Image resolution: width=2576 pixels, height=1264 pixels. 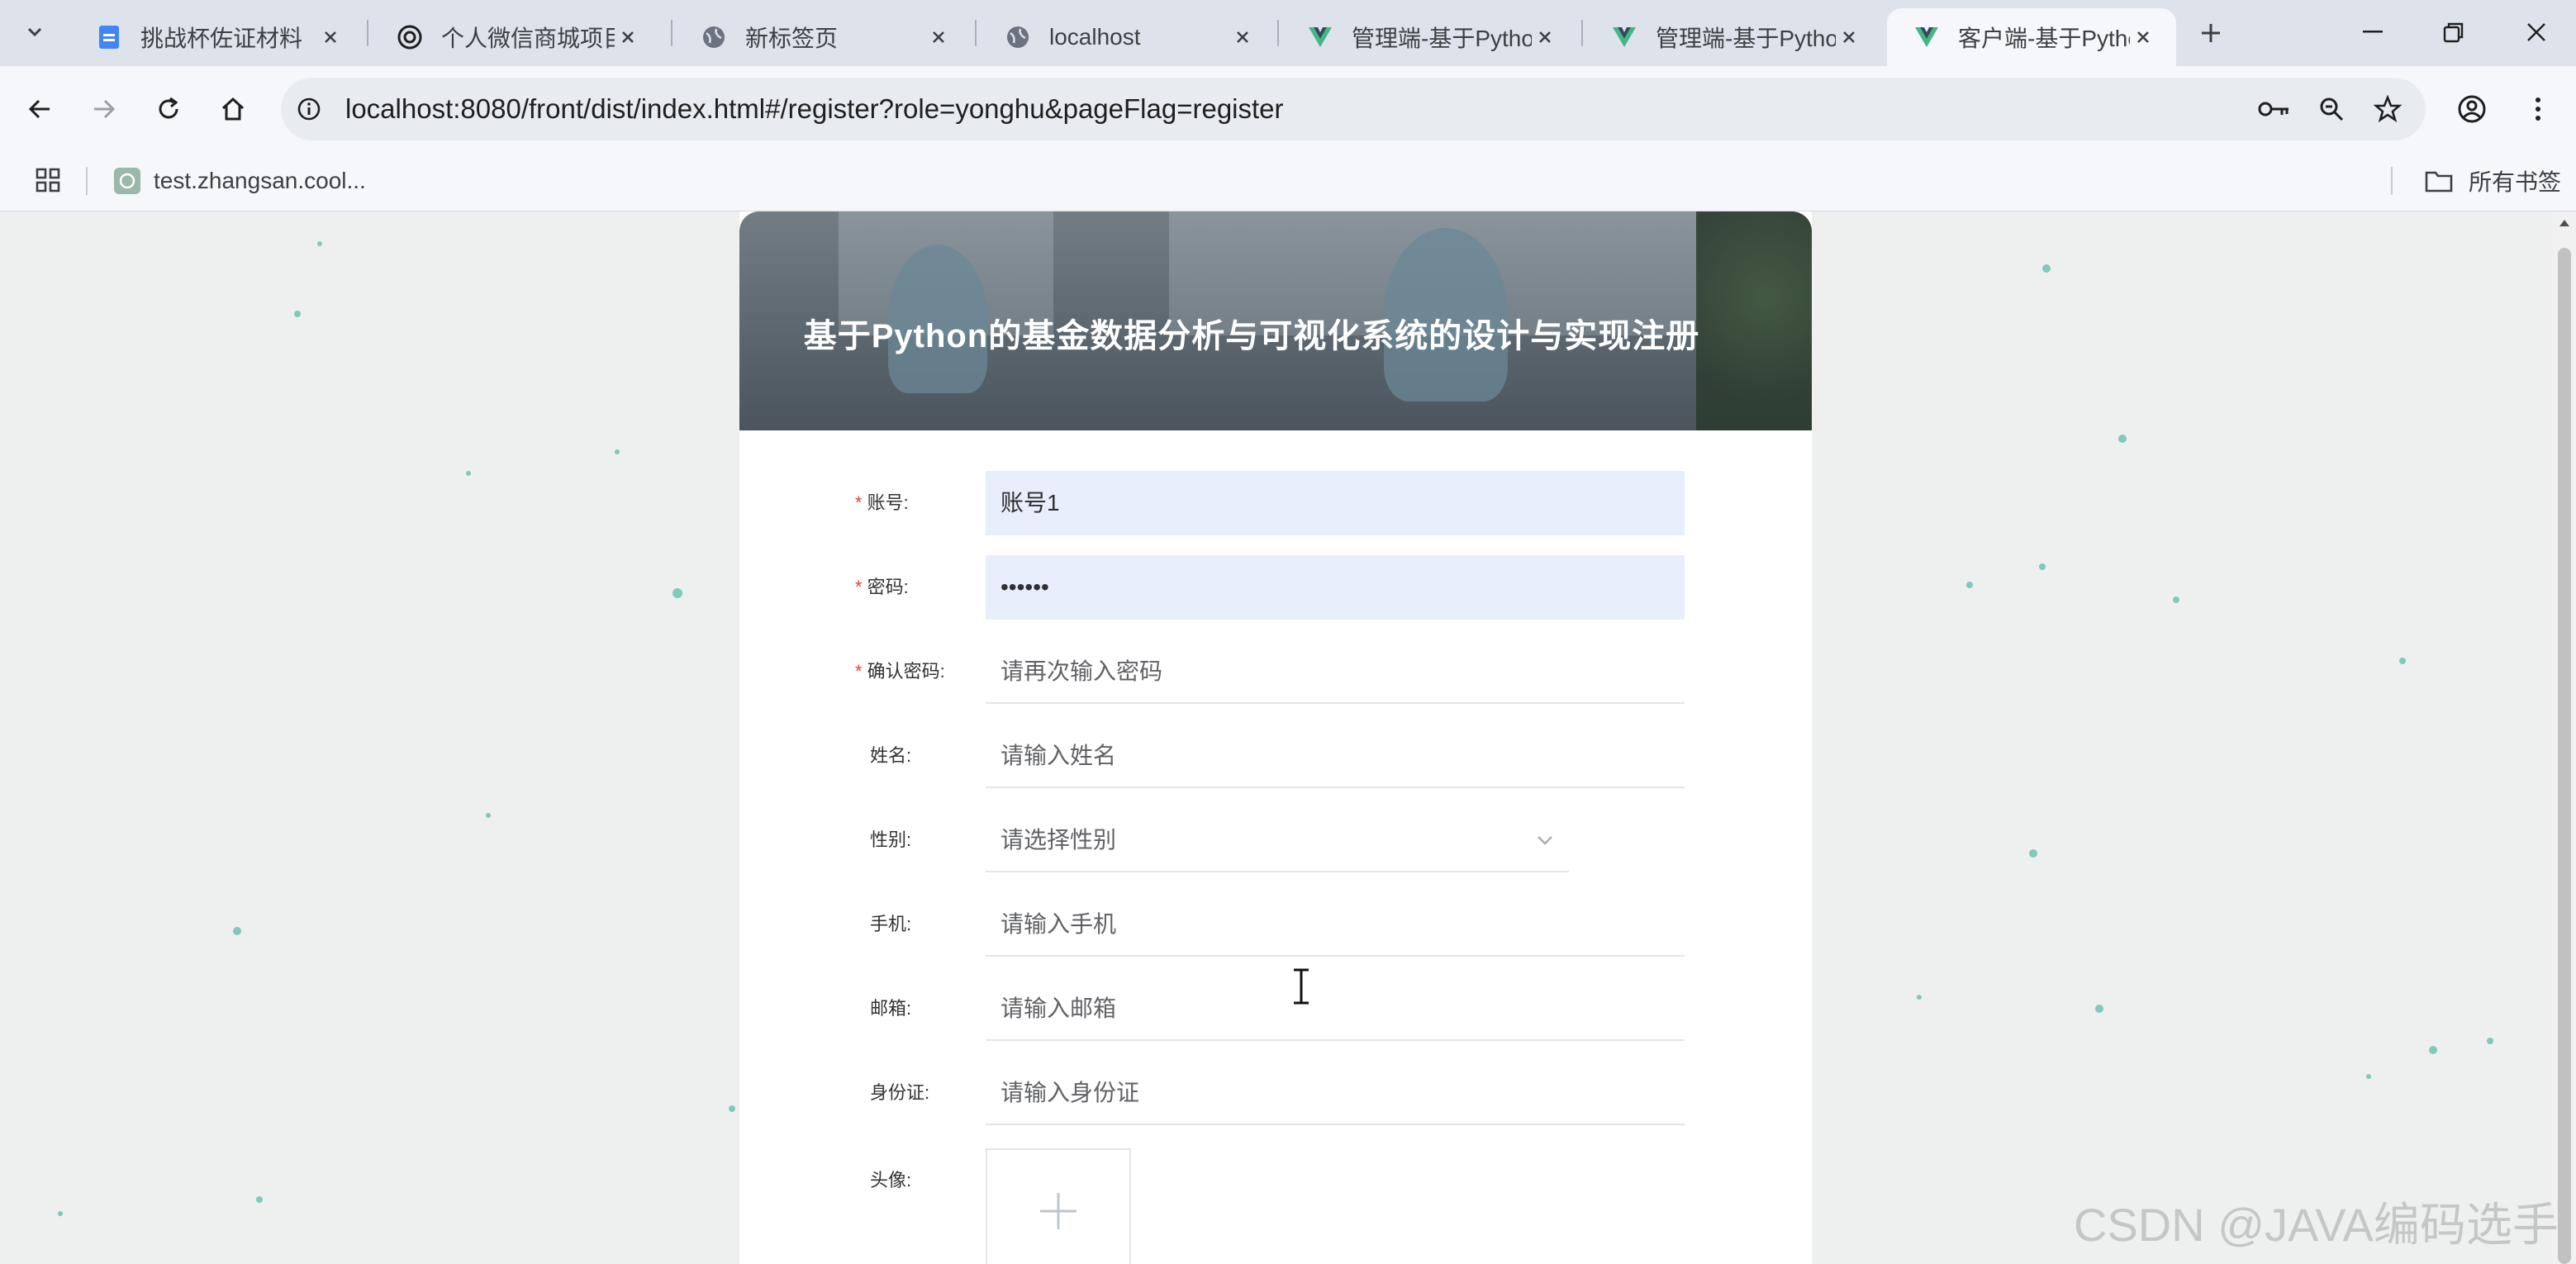 I want to click on back-button, so click(x=39, y=109).